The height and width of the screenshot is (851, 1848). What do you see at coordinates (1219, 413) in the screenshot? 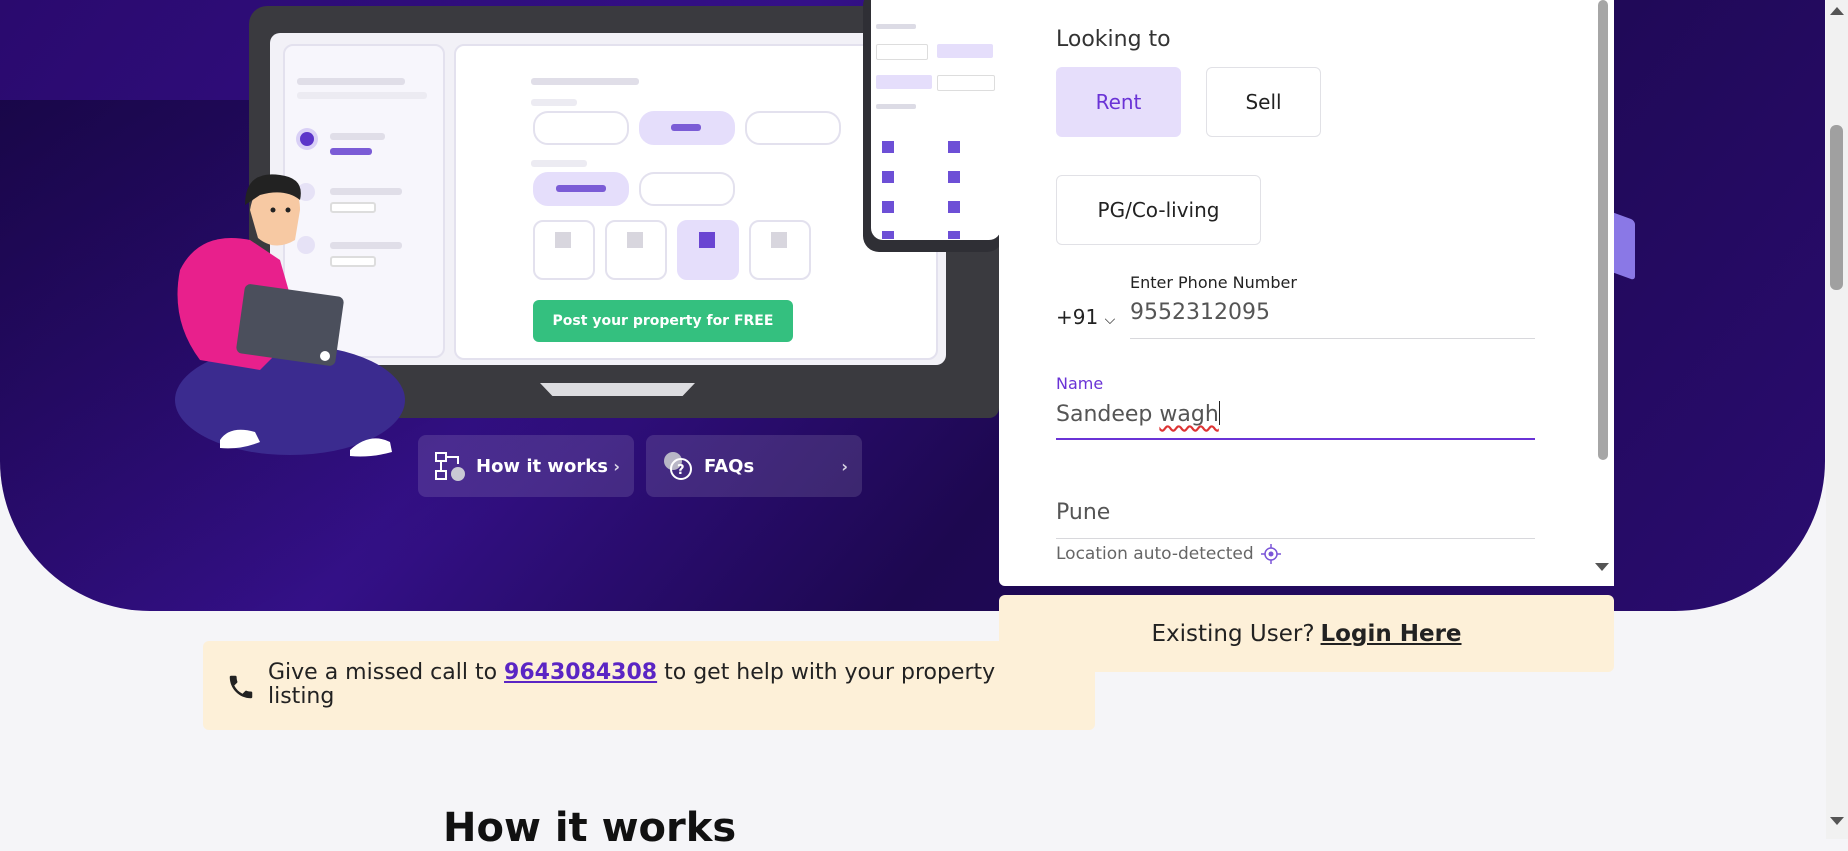
I see `text-caret` at bounding box center [1219, 413].